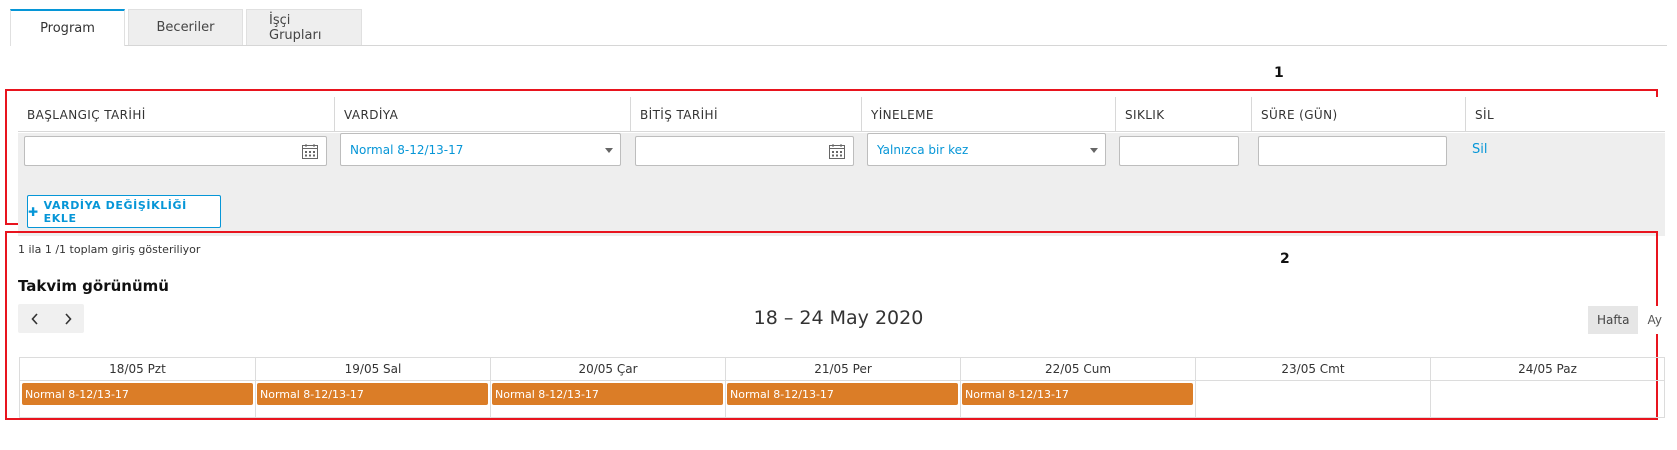  Describe the element at coordinates (988, 114) in the screenshot. I see `column-header-repeat: YİNELEME` at that location.